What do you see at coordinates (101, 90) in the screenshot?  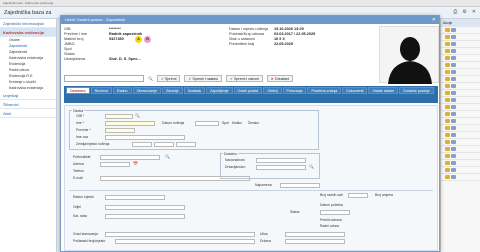 I see `tab: Rezerva` at bounding box center [101, 90].